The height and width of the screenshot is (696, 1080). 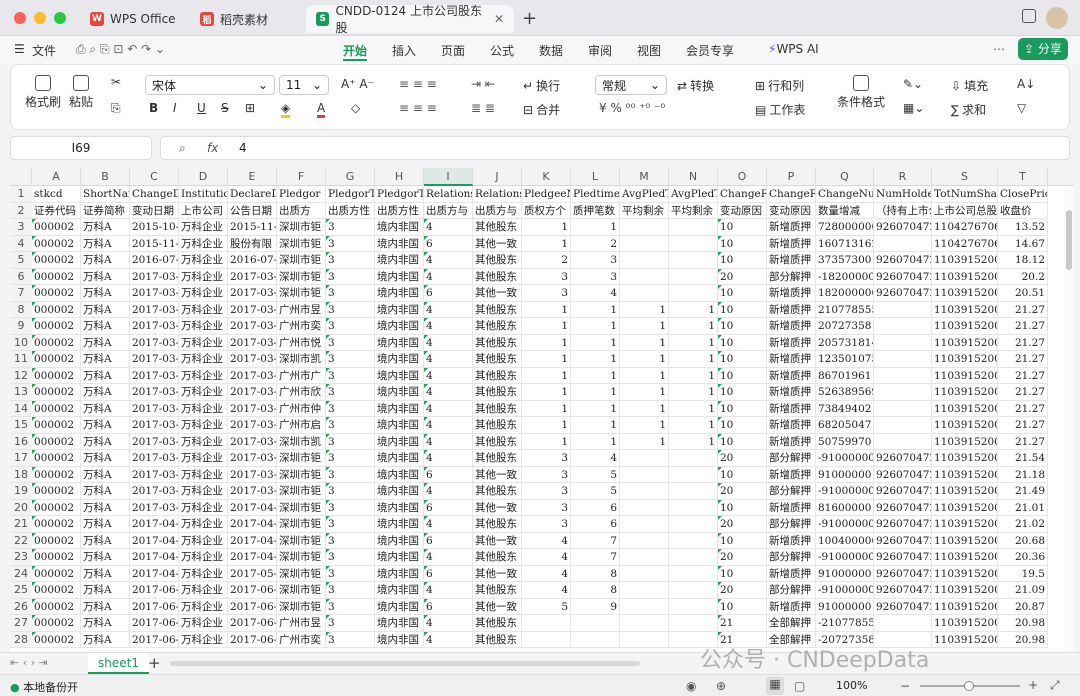 What do you see at coordinates (301, 194) in the screenshot?
I see `cell: Pledgor` at bounding box center [301, 194].